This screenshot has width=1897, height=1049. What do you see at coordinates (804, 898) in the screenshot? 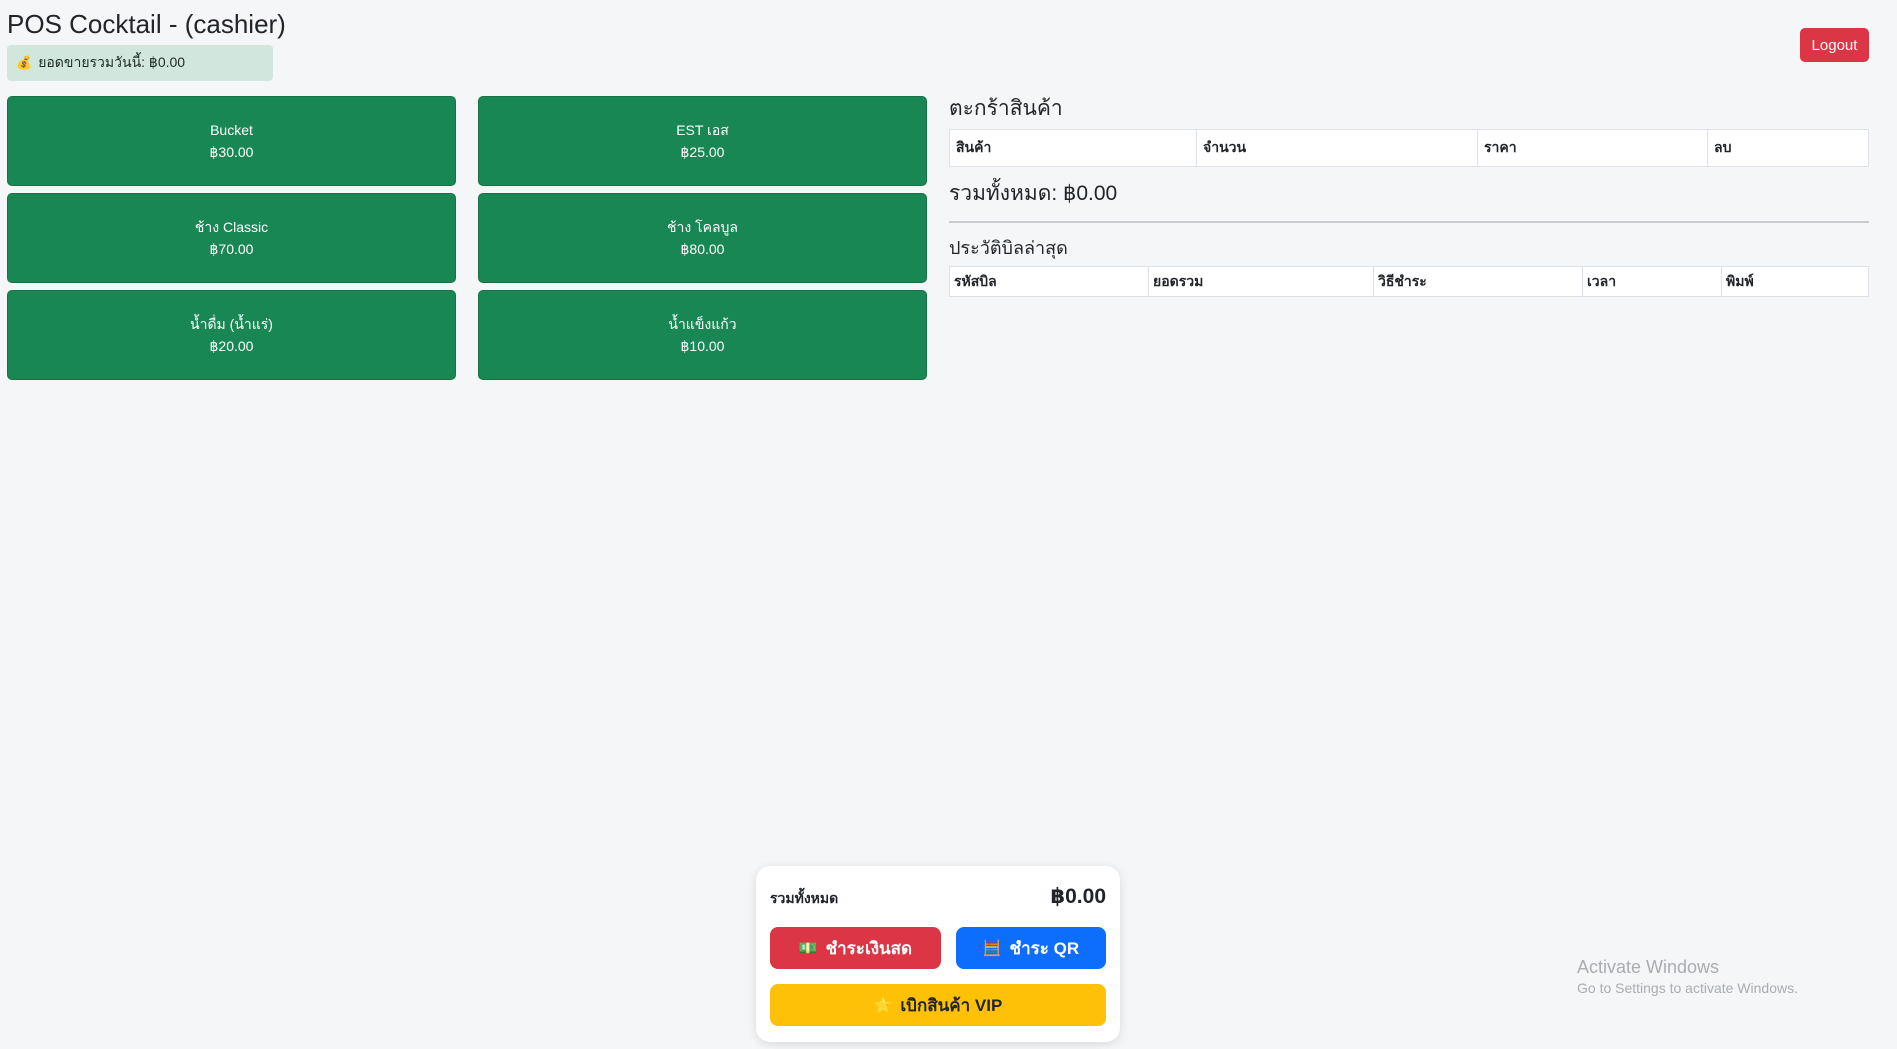
I see `checkout-total-label: รวมทั้งหมด` at bounding box center [804, 898].